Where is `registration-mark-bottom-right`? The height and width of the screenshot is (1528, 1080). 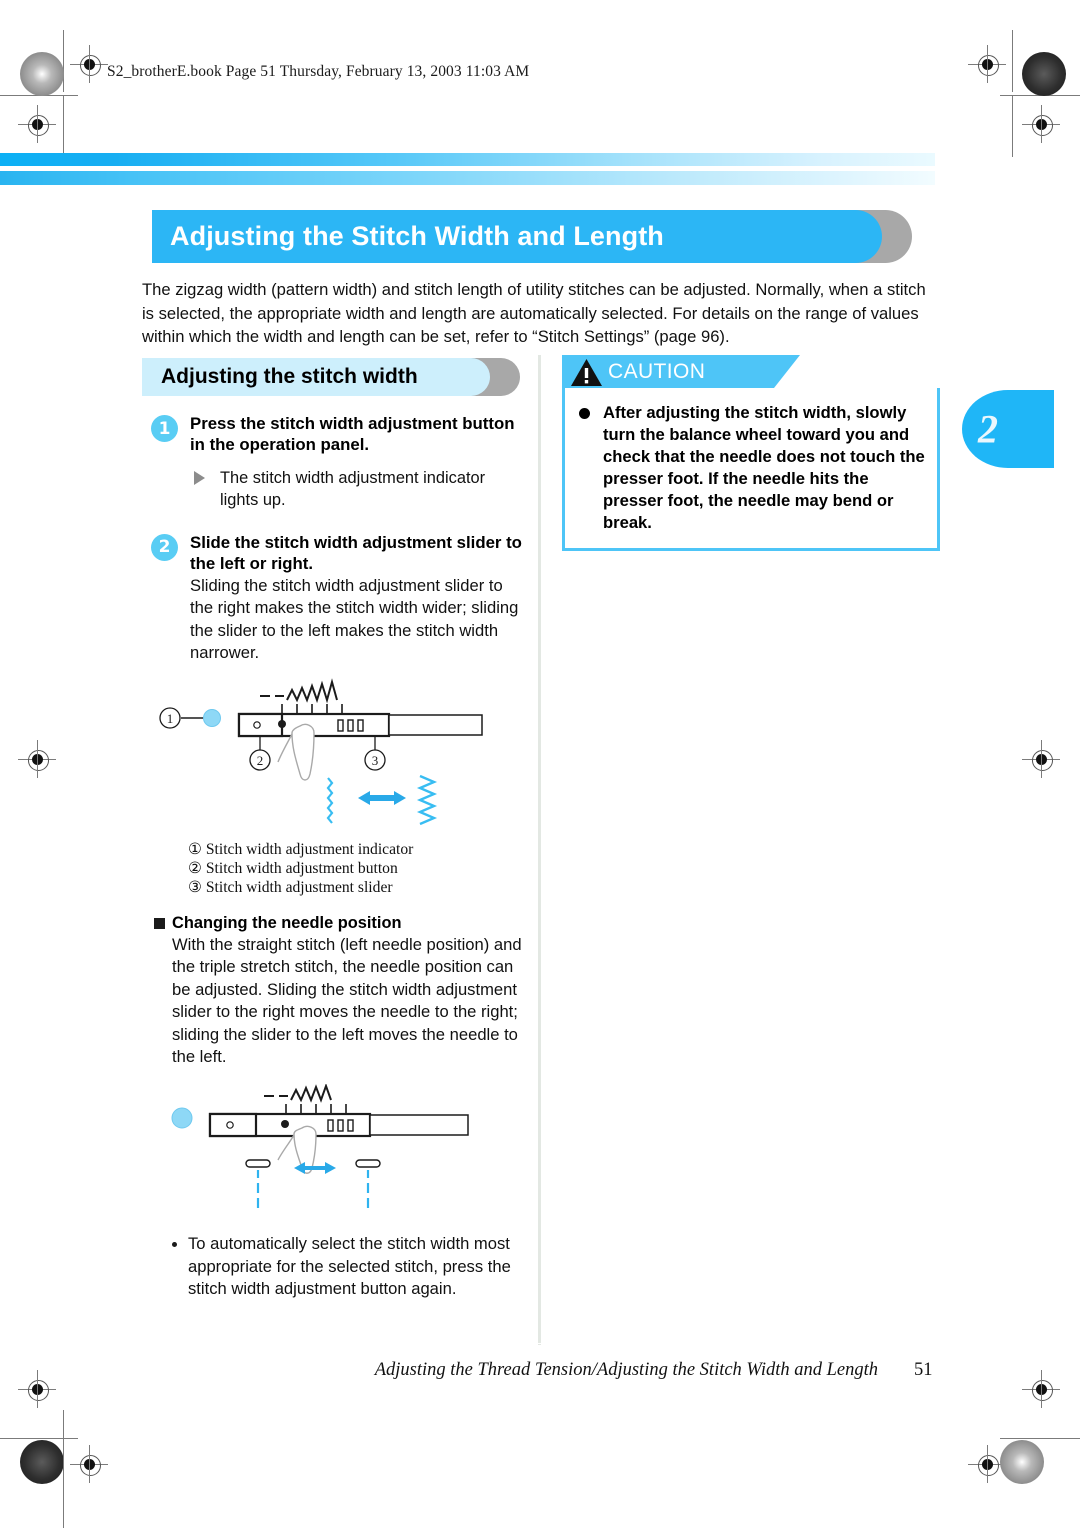
registration-mark-bottom-right is located at coordinates (1041, 1389).